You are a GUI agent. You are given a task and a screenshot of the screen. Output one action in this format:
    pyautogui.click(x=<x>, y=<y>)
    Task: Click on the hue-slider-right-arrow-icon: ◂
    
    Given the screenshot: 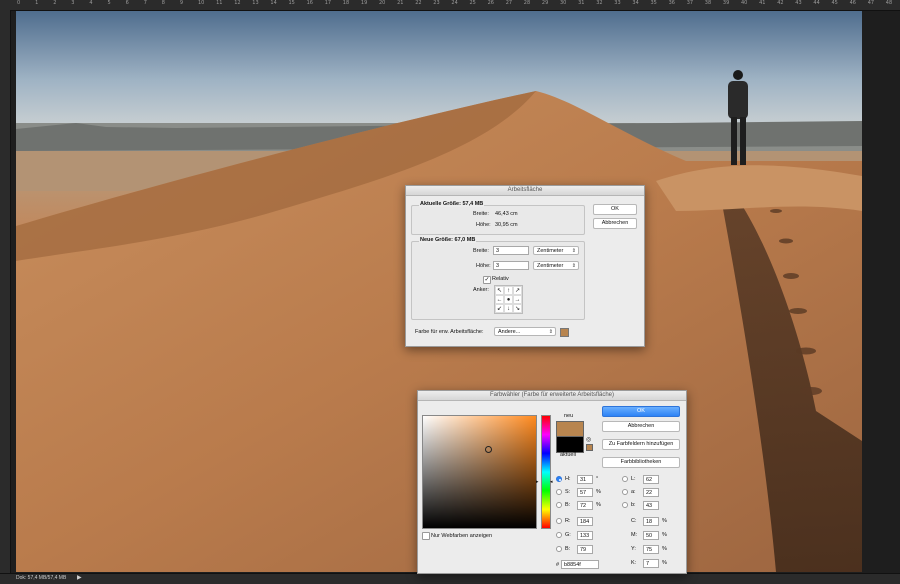 What is the action you would take?
    pyautogui.click(x=551, y=482)
    